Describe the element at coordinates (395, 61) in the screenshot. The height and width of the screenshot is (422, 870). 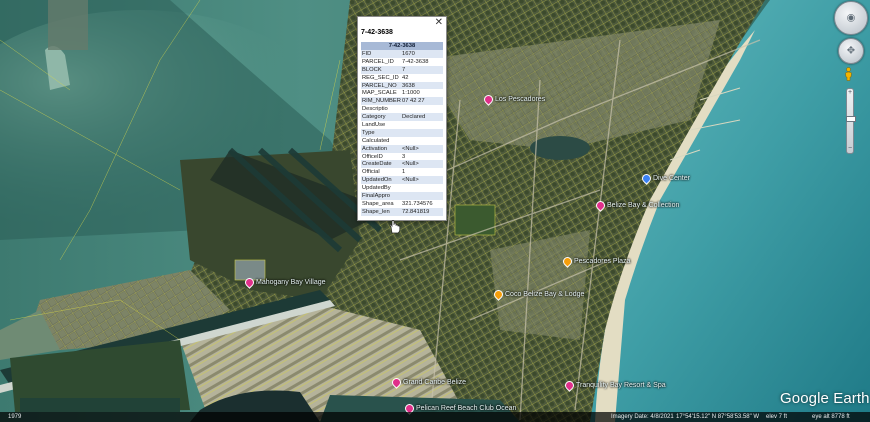
I see `table-row: PARCEL_ID 7-42-3638` at that location.